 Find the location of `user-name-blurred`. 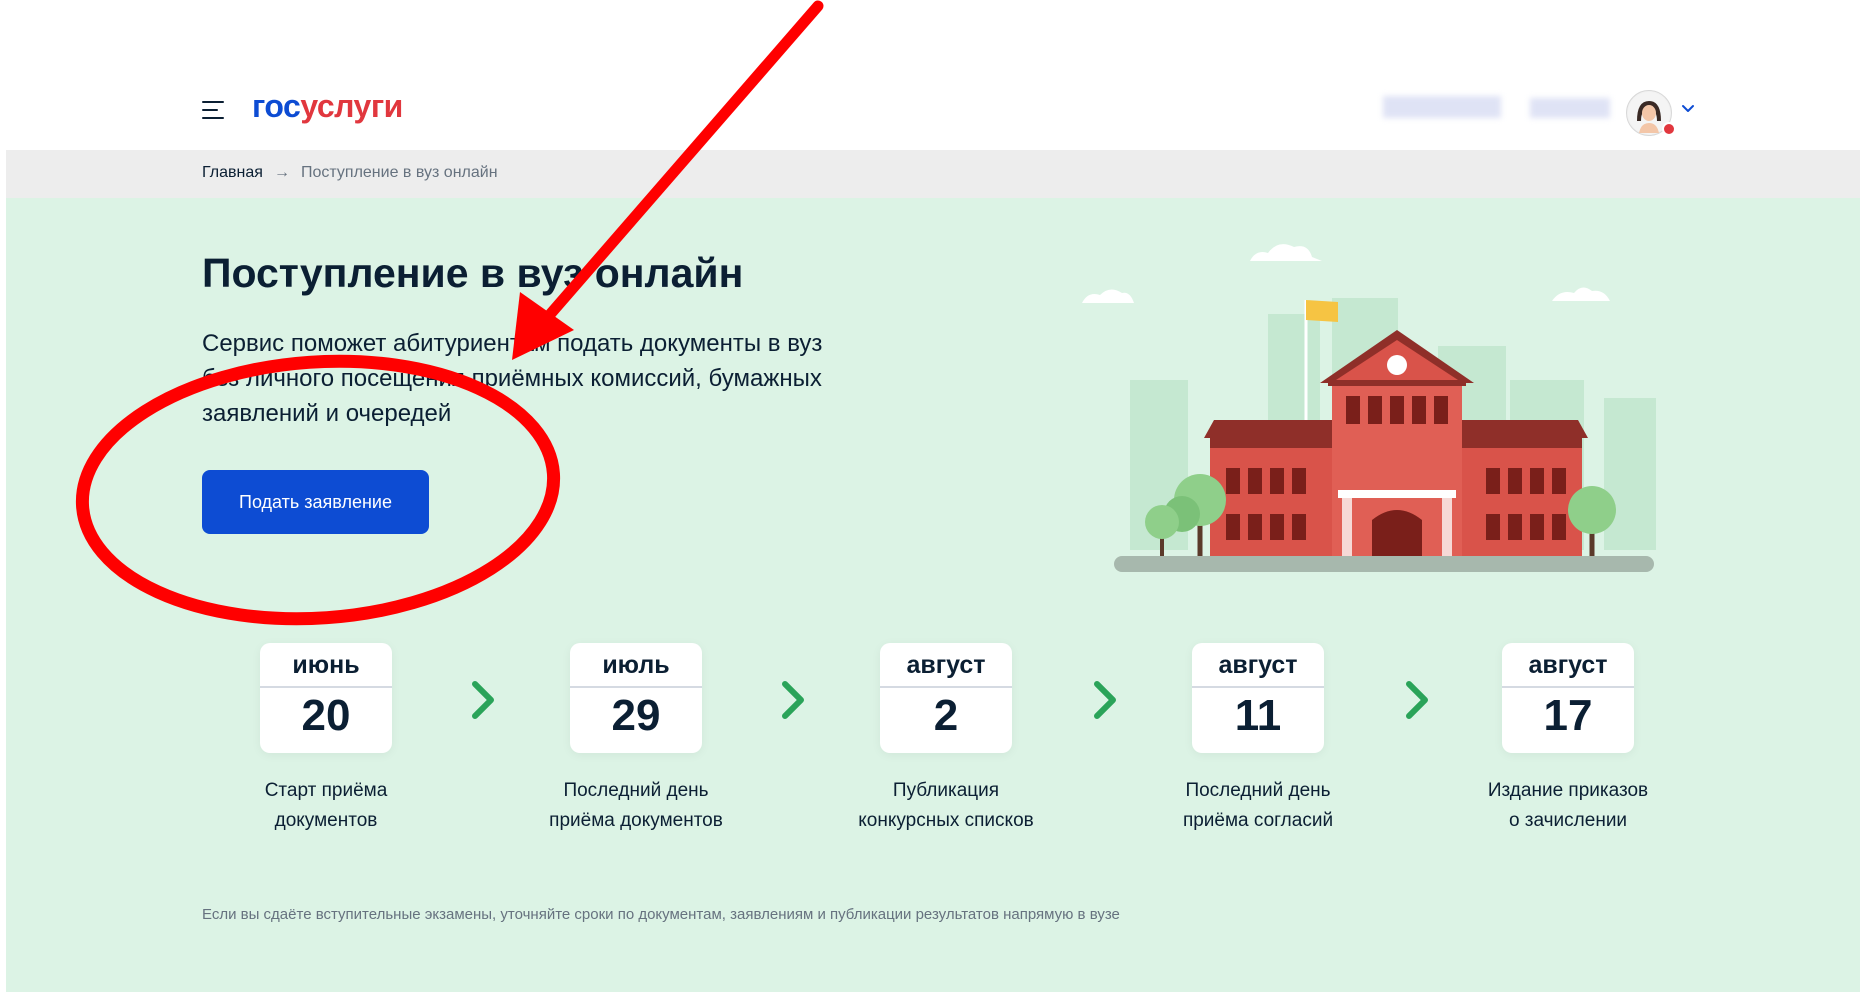

user-name-blurred is located at coordinates (1442, 107).